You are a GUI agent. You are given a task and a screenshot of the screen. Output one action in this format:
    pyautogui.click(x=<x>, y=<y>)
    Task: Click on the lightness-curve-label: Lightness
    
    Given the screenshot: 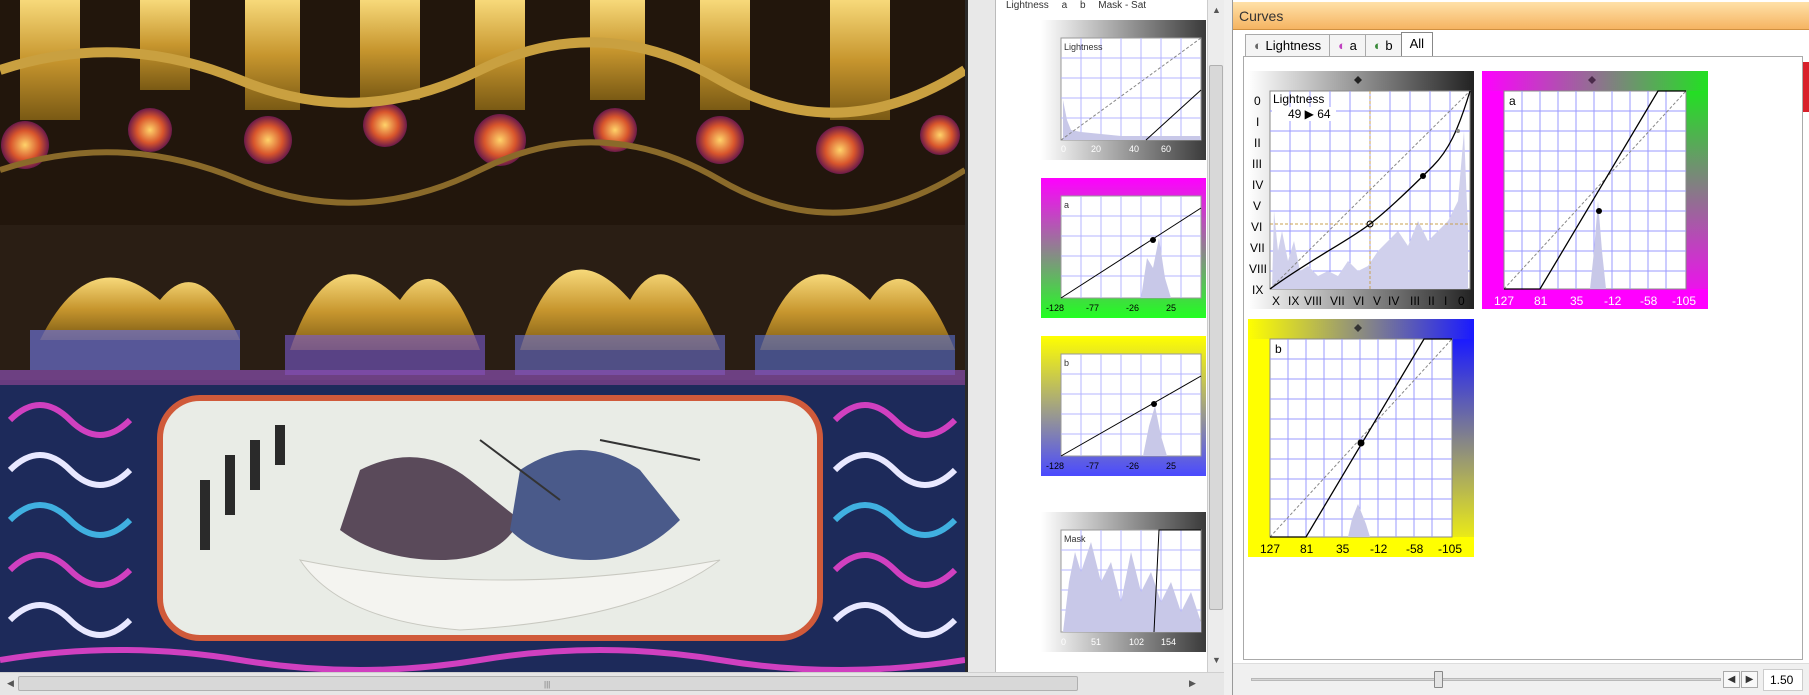 What is the action you would take?
    pyautogui.click(x=1298, y=99)
    